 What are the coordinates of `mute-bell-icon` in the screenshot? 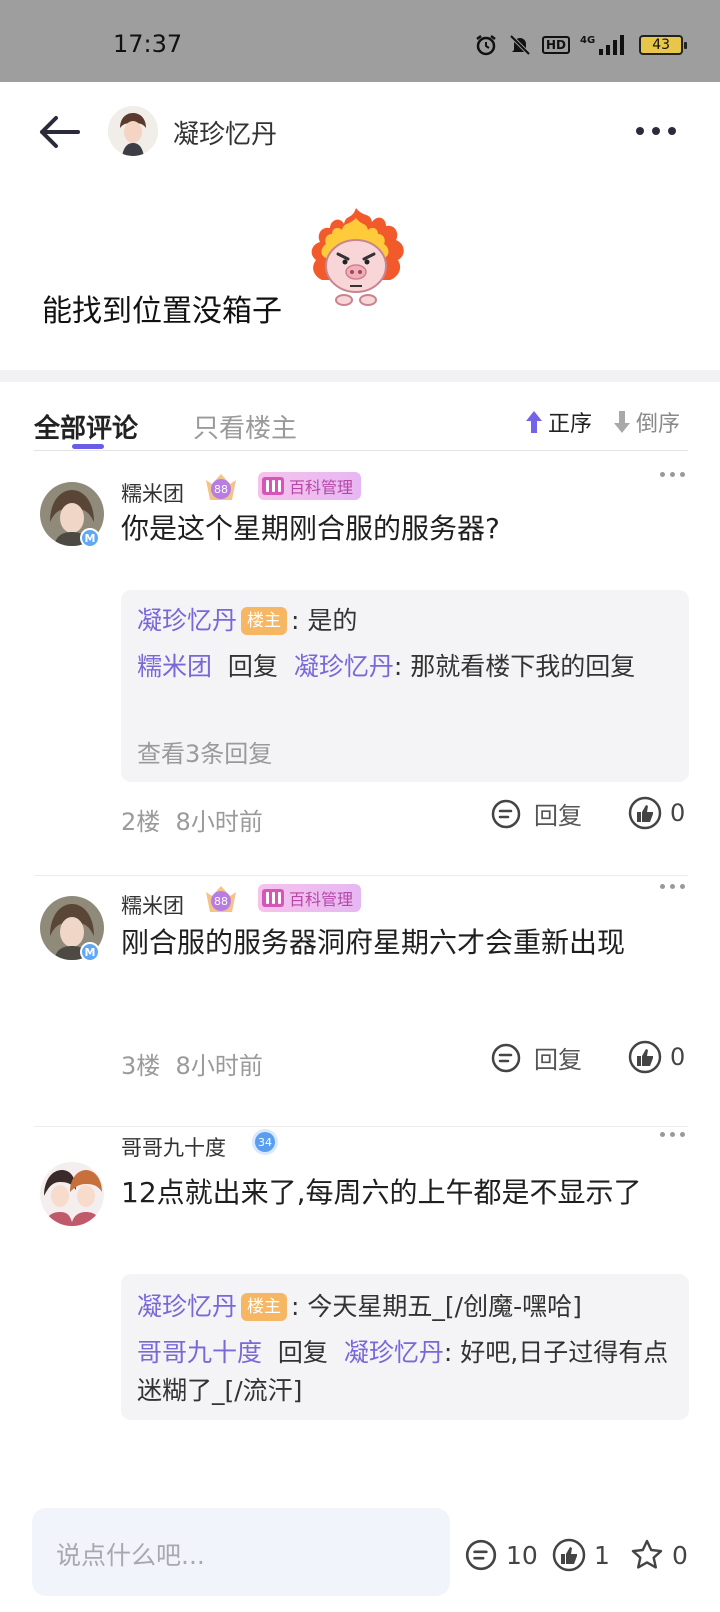 It's located at (520, 45).